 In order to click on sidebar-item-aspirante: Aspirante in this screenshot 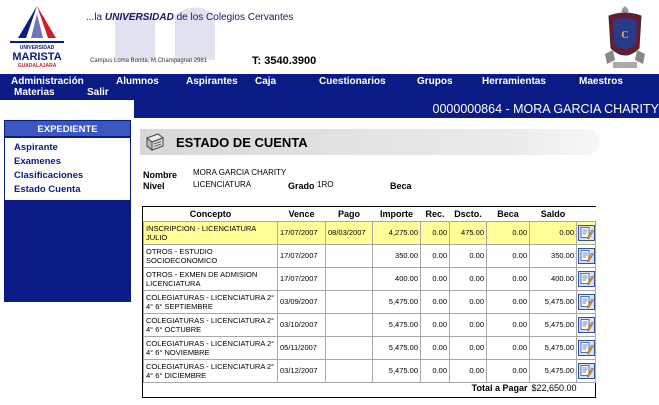, I will do `click(72, 148)`.